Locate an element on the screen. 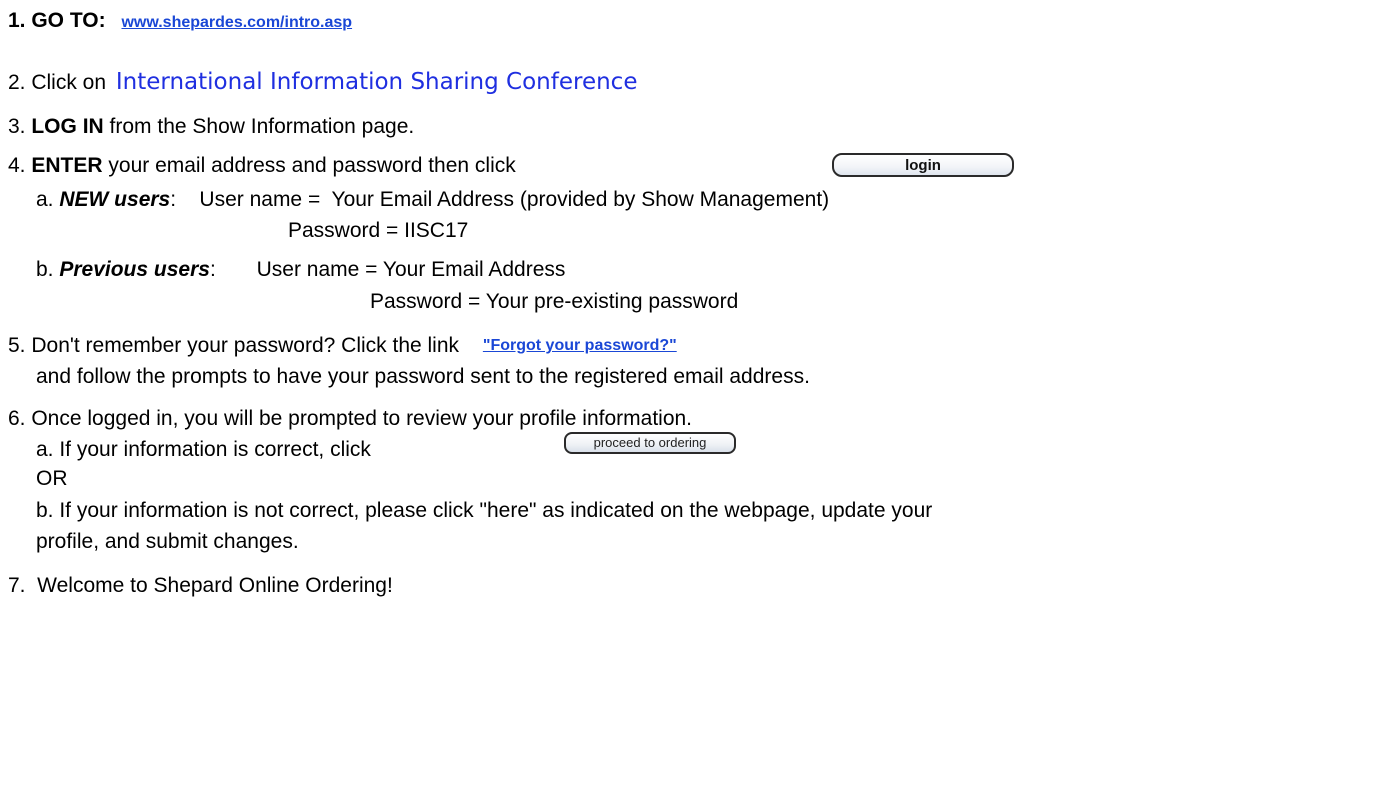 The height and width of the screenshot is (801, 1388). step-4b-number: b. is located at coordinates (45, 269).